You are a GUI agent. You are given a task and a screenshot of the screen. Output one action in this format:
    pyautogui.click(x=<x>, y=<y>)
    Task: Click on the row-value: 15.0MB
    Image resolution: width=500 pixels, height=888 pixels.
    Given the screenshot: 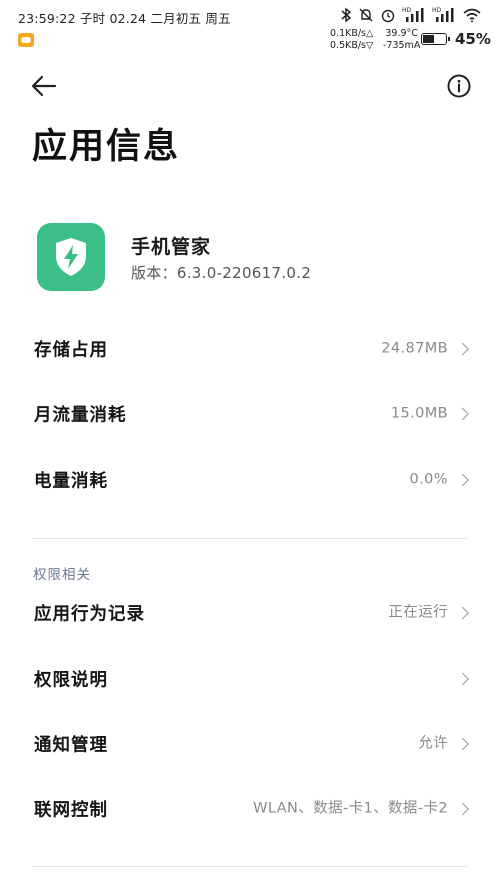 What is the action you would take?
    pyautogui.click(x=419, y=413)
    